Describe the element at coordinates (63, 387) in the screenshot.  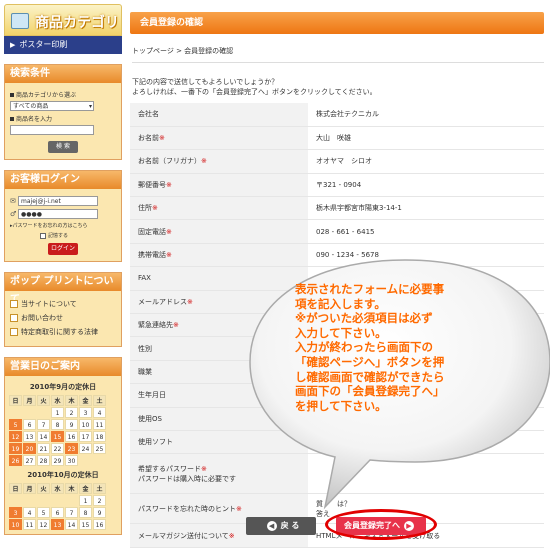
I see `calendar-month1-title: 2010年9月の定休日` at that location.